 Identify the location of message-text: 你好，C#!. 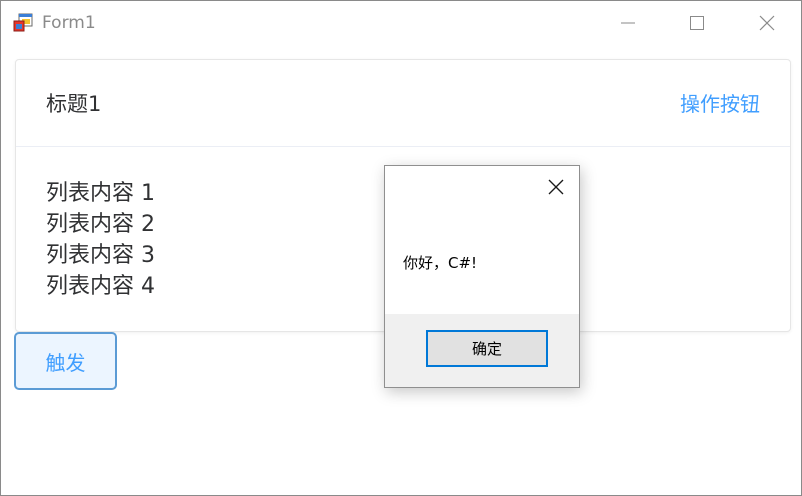
(440, 263).